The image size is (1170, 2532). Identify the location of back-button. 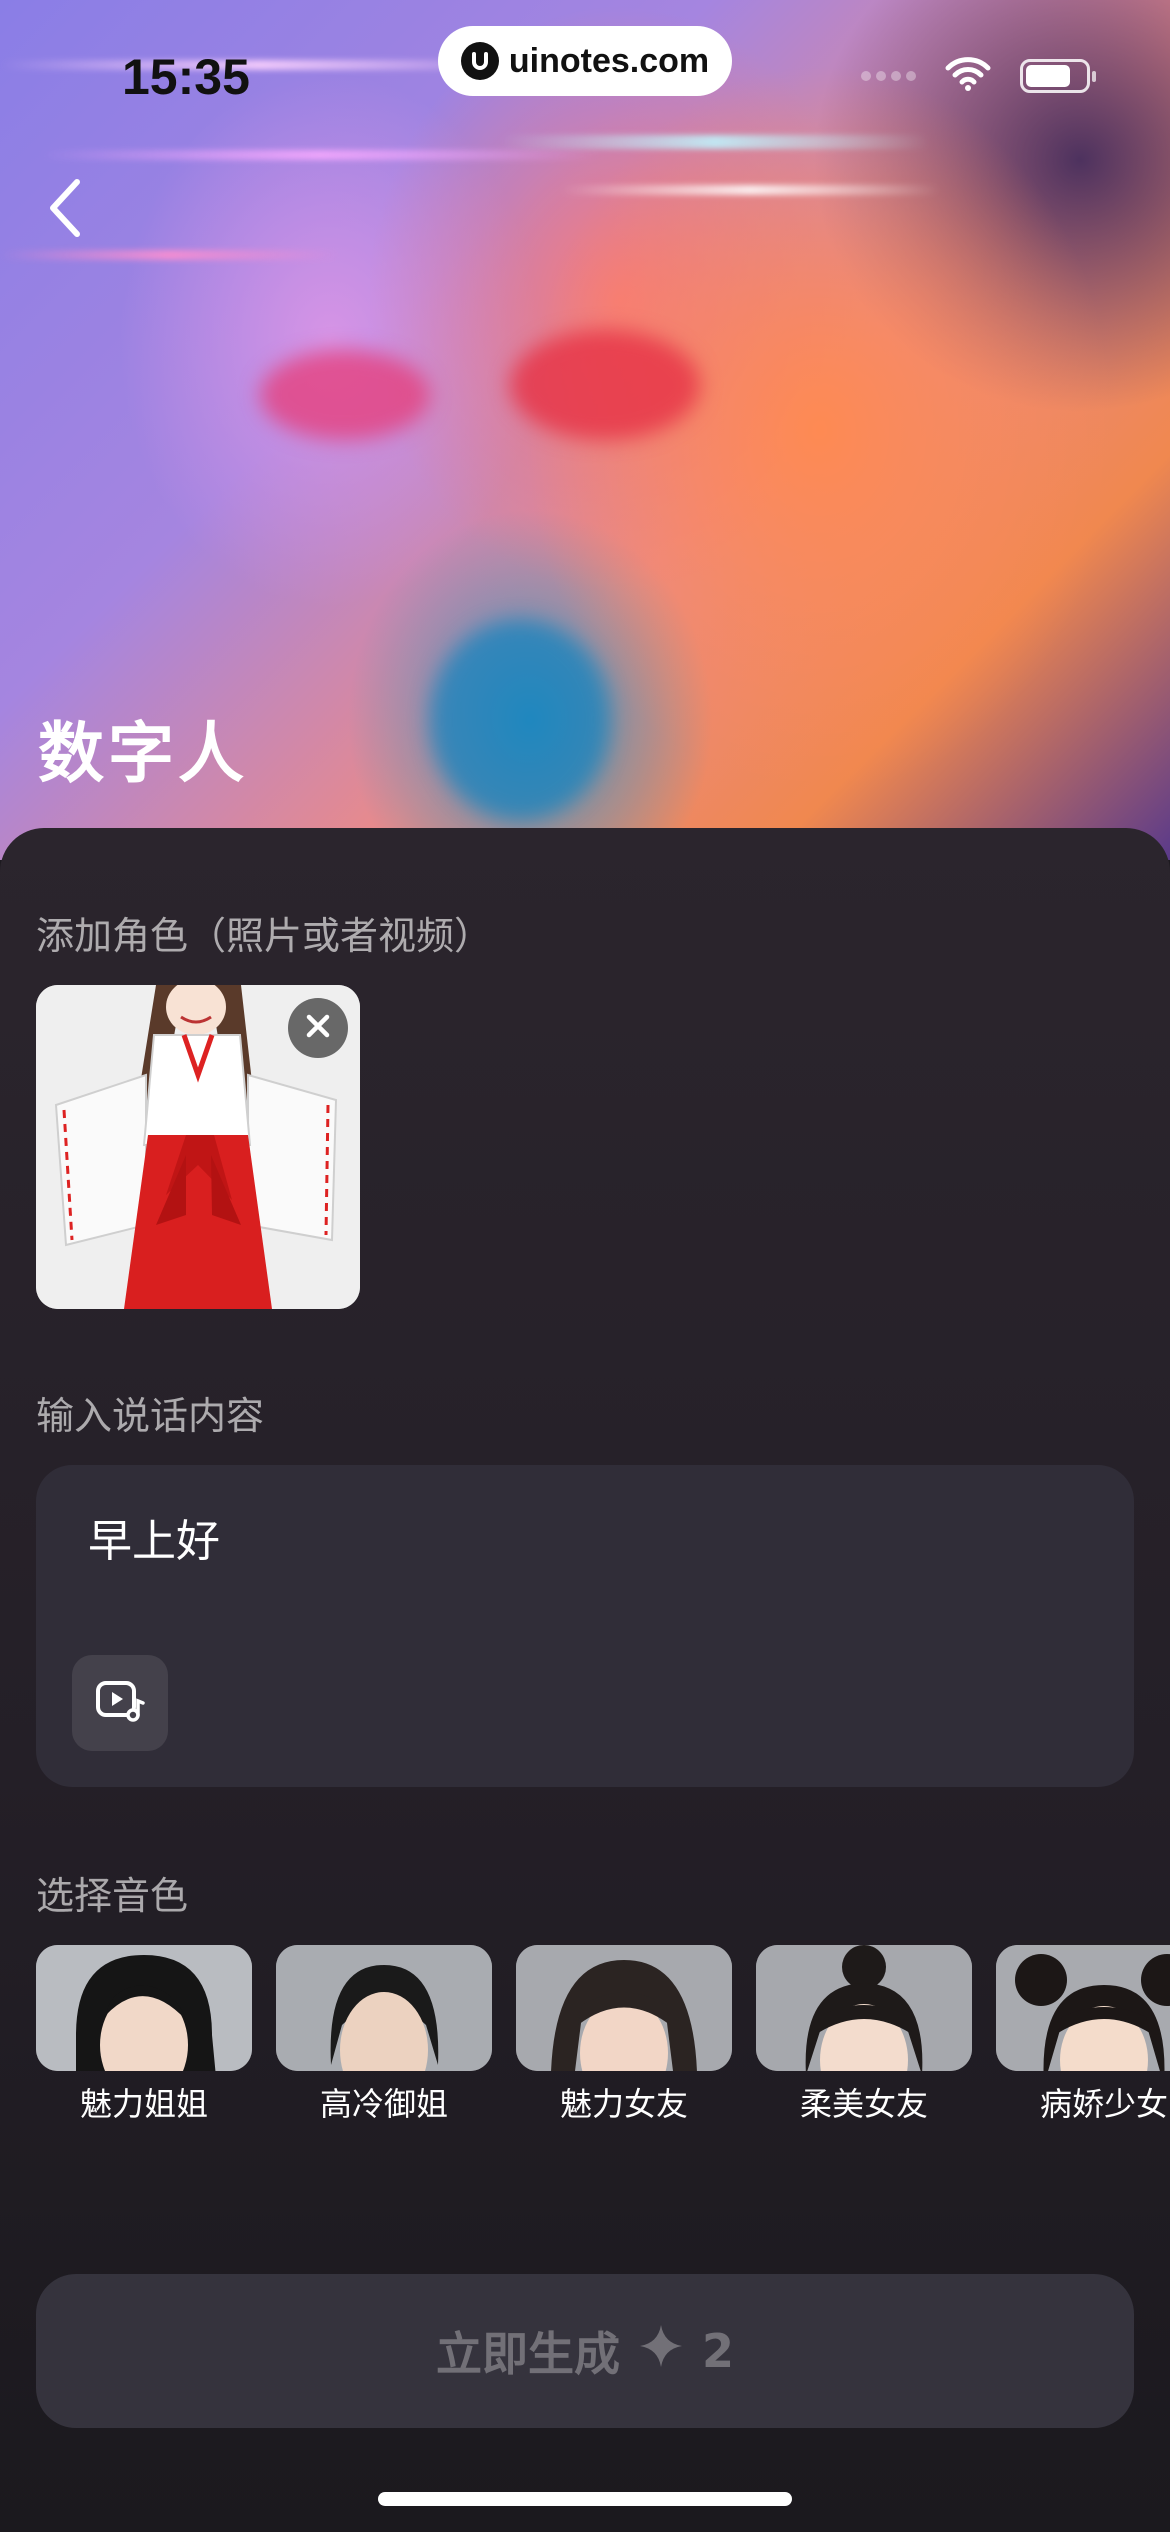
(65, 210).